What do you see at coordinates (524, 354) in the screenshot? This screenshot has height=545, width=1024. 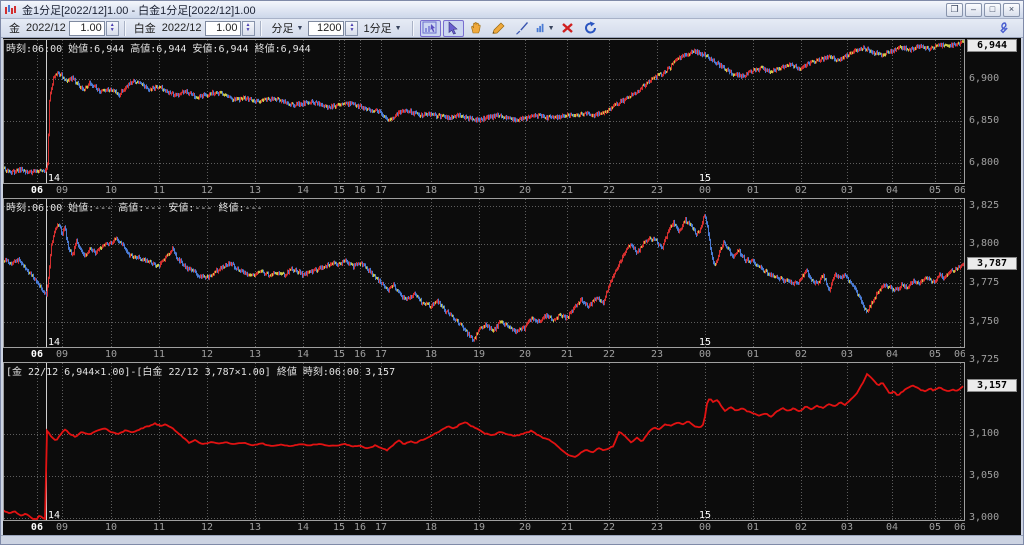 I see `x-tick-label: 20` at bounding box center [524, 354].